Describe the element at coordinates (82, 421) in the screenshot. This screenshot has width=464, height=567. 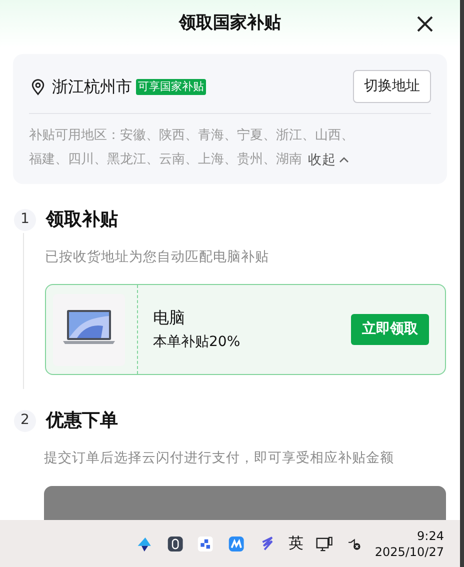
I see `step-title: 优惠下单` at that location.